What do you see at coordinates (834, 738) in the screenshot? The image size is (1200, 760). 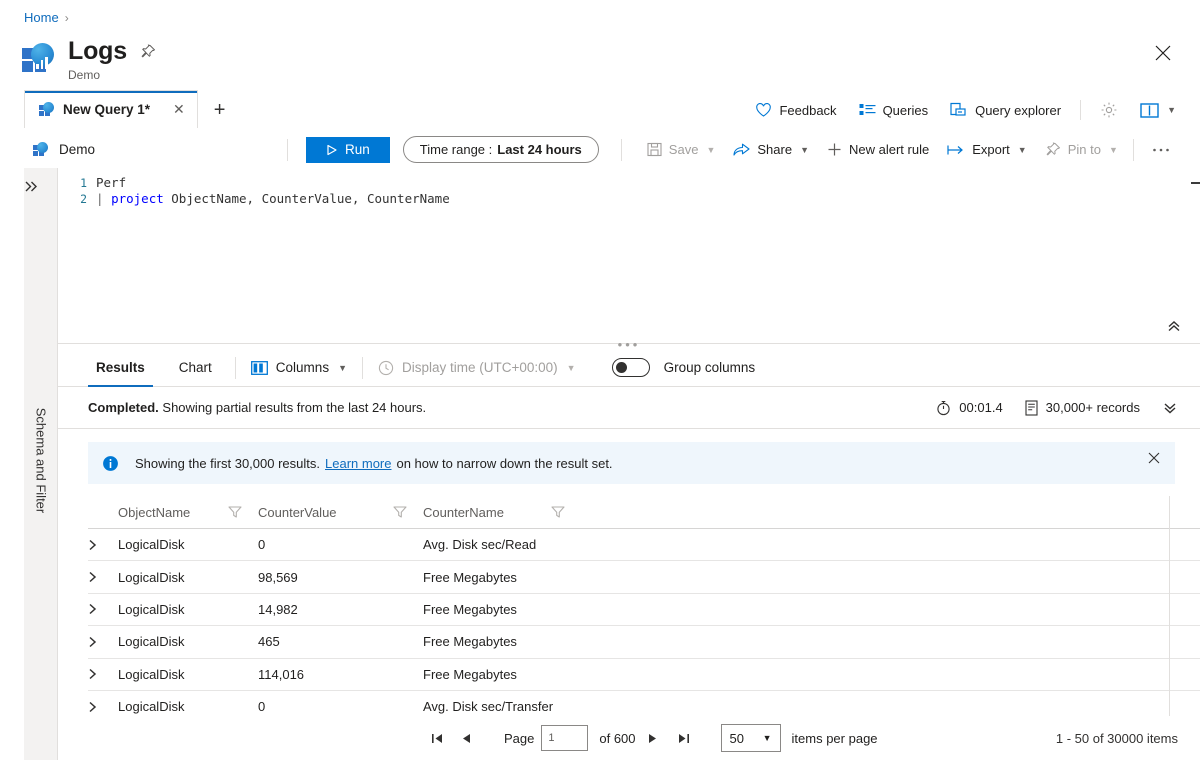 I see `items-per-page-label: items per page` at bounding box center [834, 738].